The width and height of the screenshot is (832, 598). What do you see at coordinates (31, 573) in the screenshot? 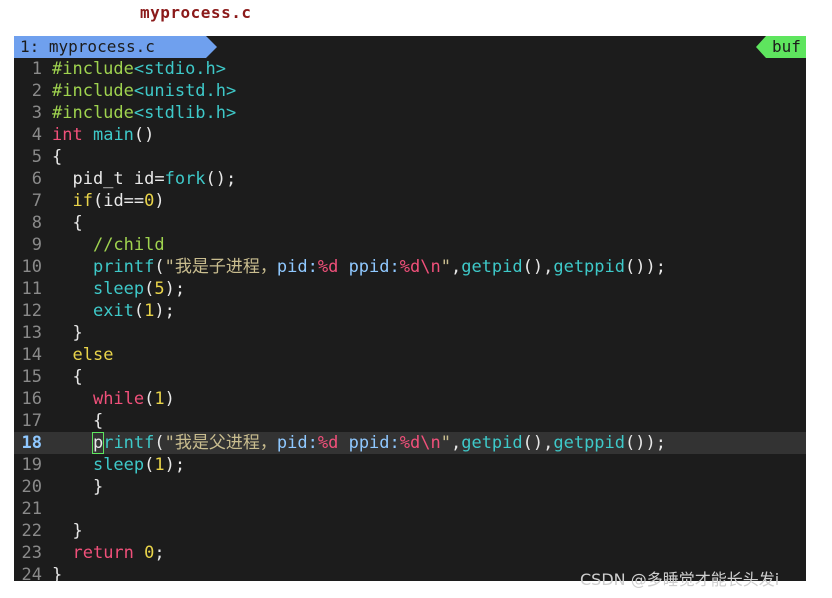
I see `line-number: 24` at bounding box center [31, 573].